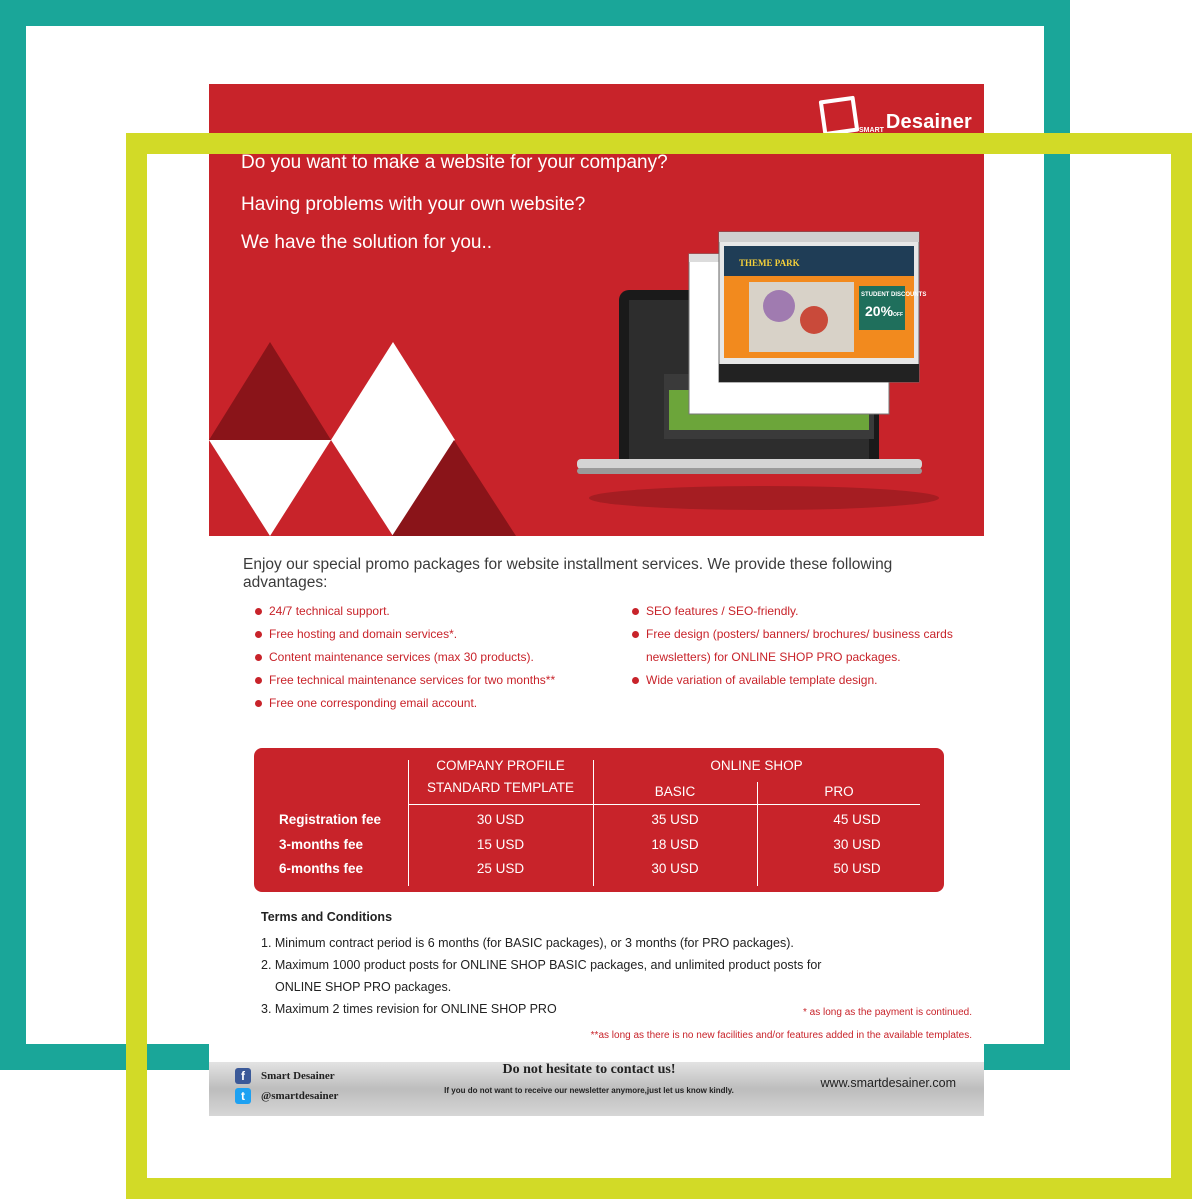 The width and height of the screenshot is (1192, 1199). I want to click on brand-logo: SMART Desainer, so click(895, 116).